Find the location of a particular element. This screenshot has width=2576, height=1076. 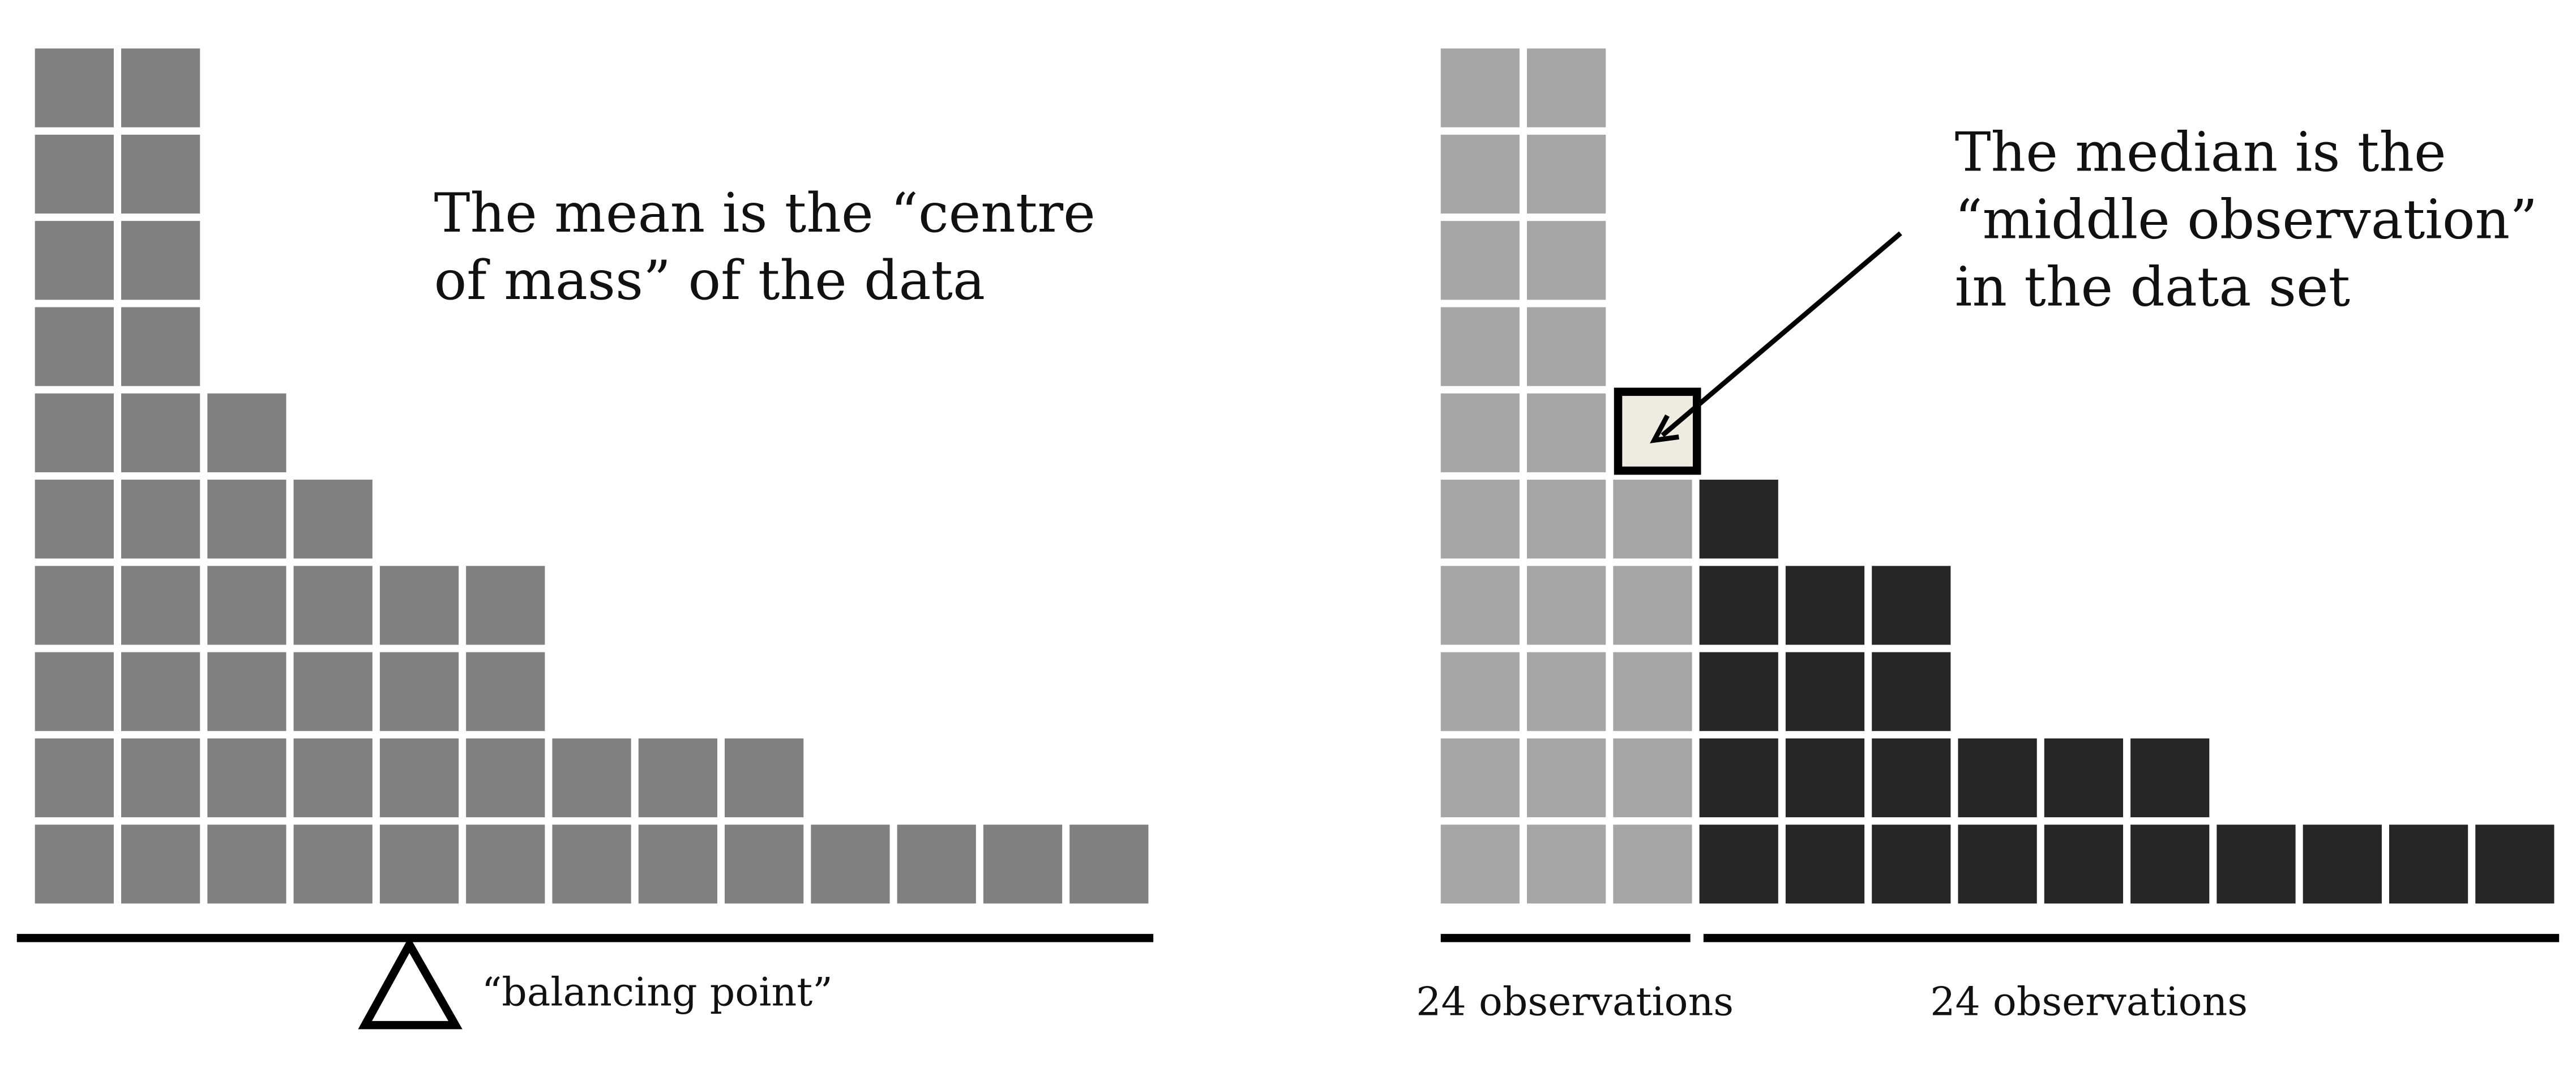

upper-half-label: 24 observations is located at coordinates (2089, 1002).